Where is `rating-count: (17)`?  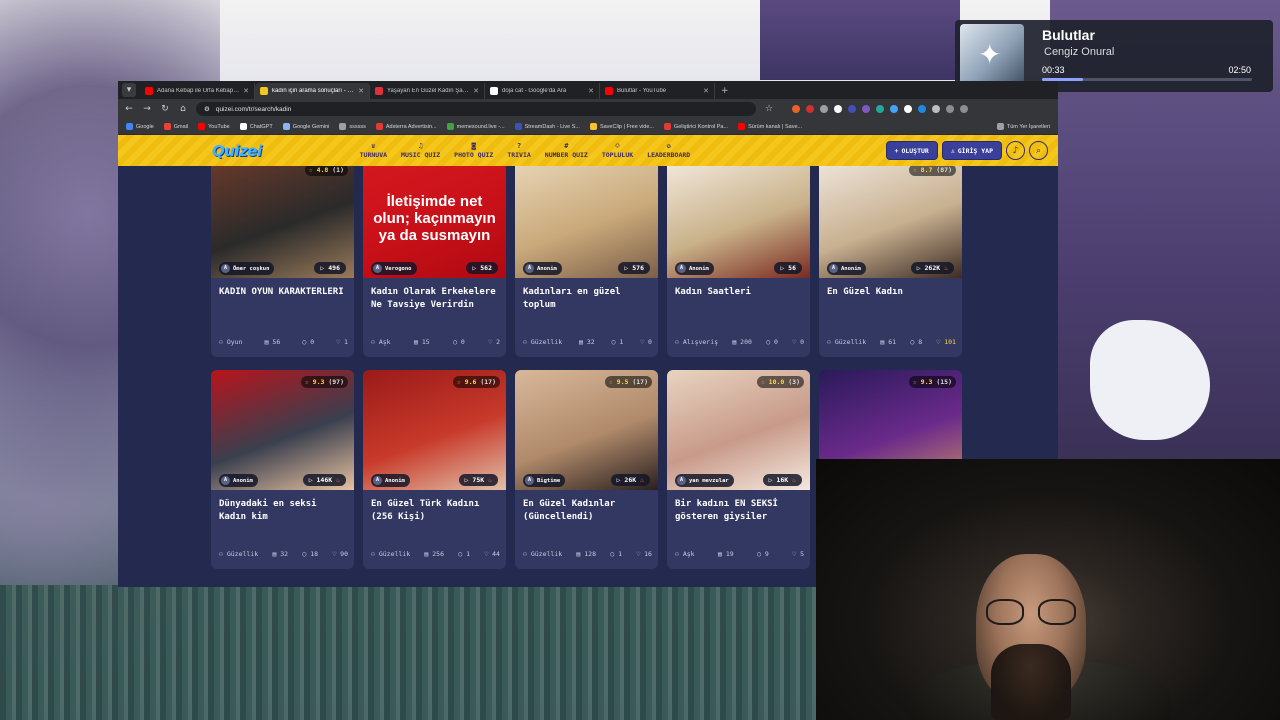 rating-count: (17) is located at coordinates (640, 382).